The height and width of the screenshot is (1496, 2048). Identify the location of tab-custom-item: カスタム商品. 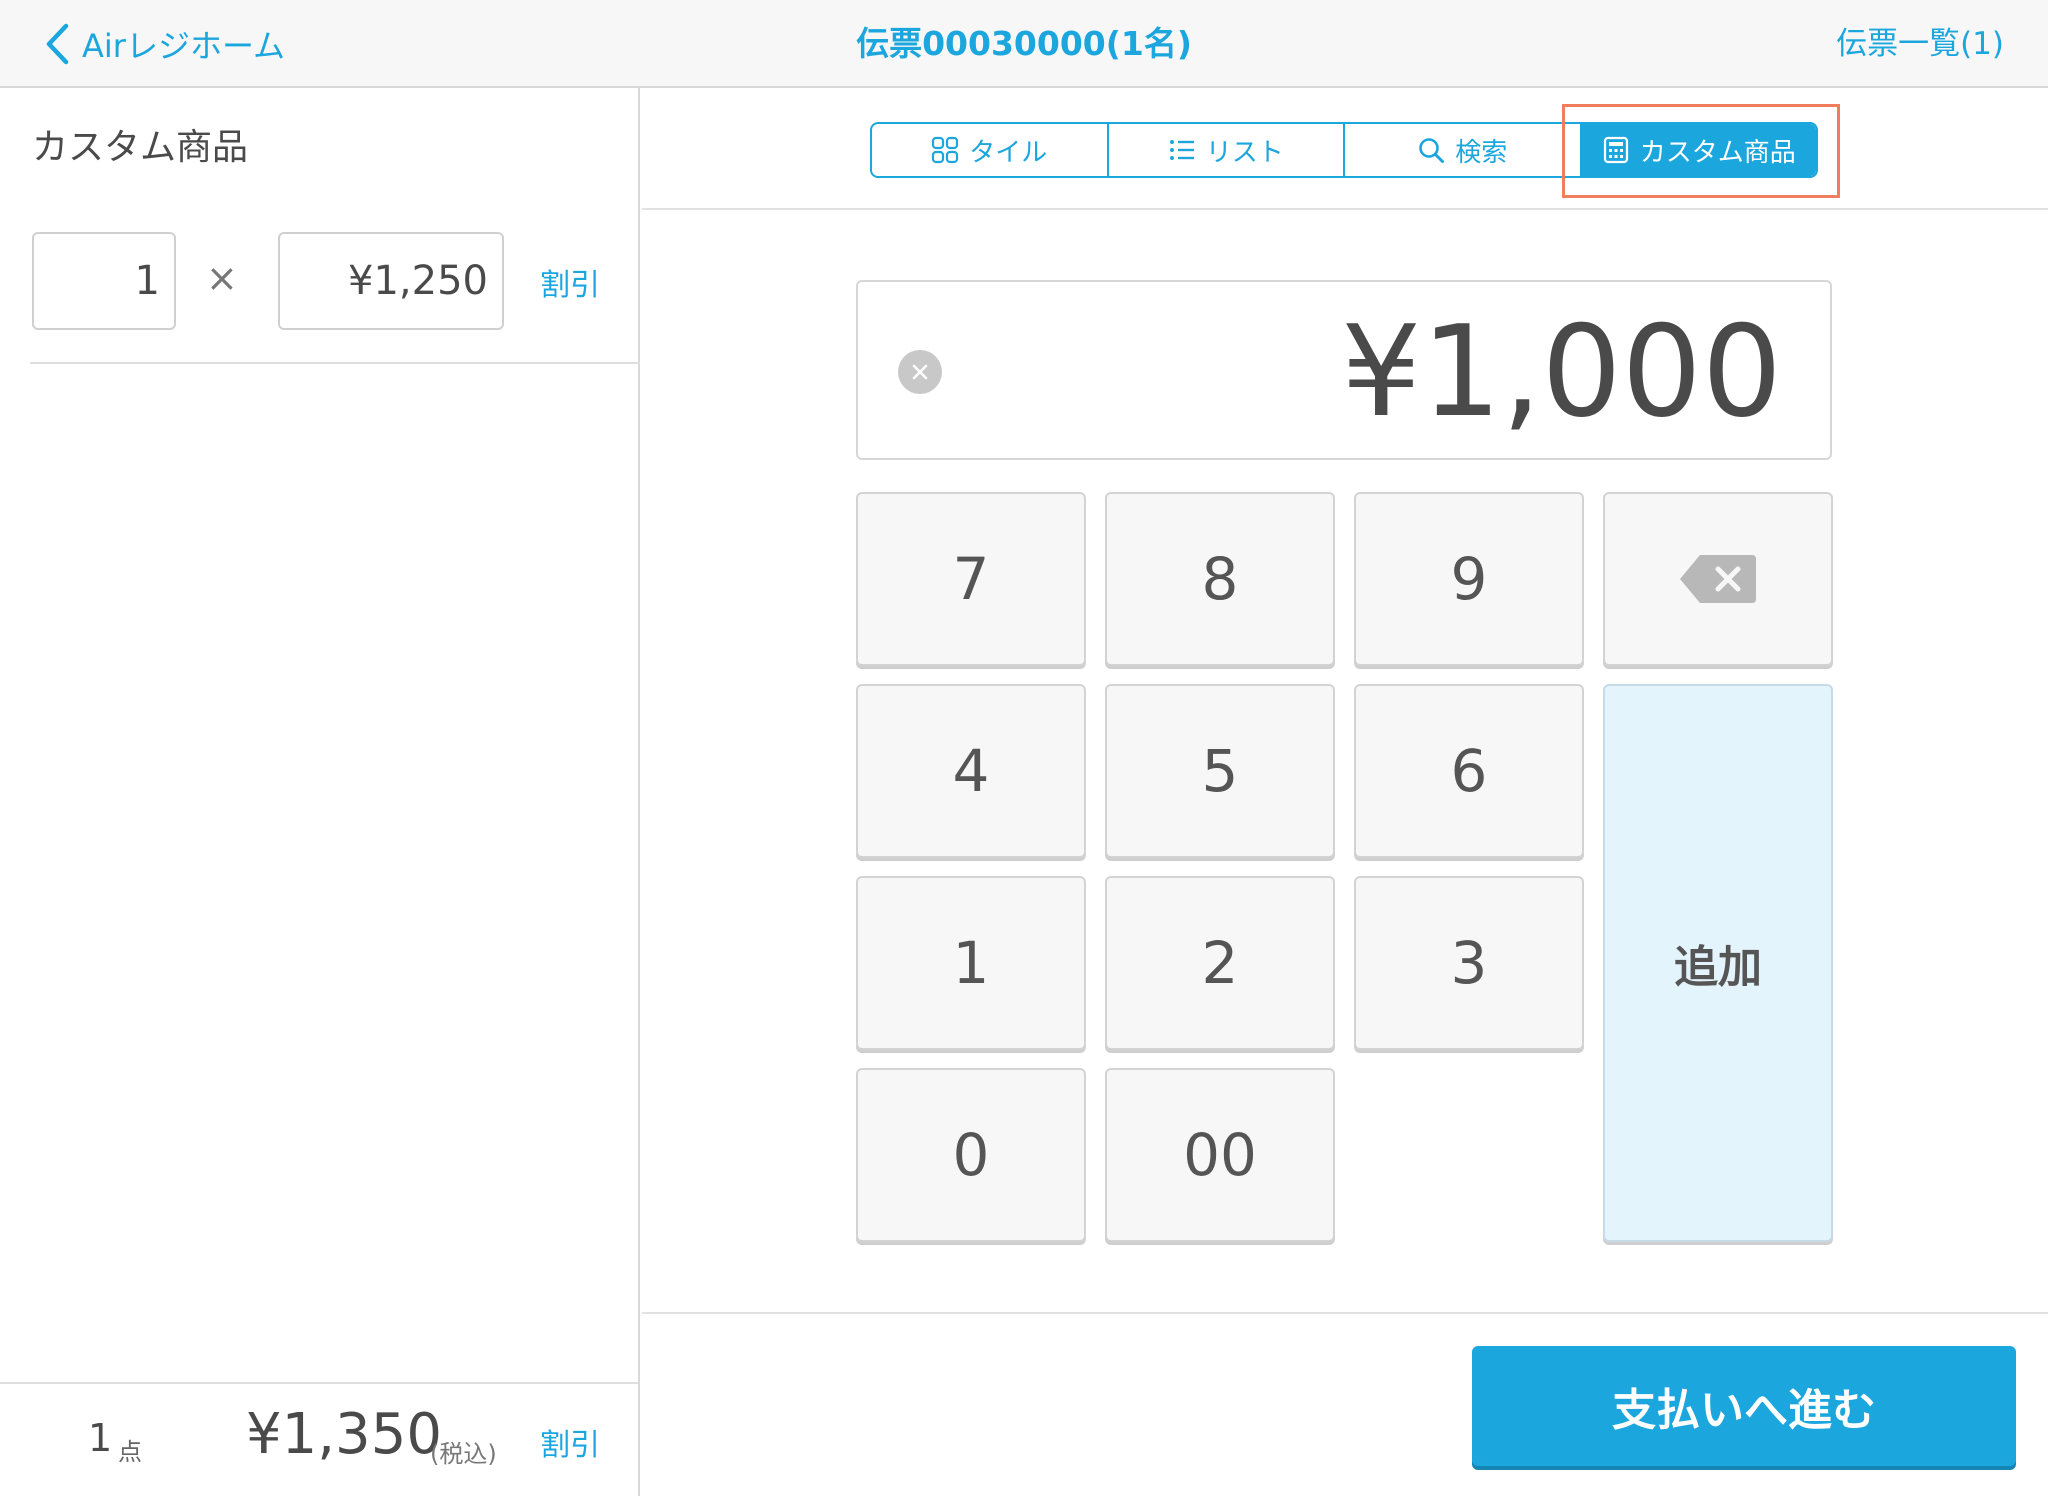
(1698, 150).